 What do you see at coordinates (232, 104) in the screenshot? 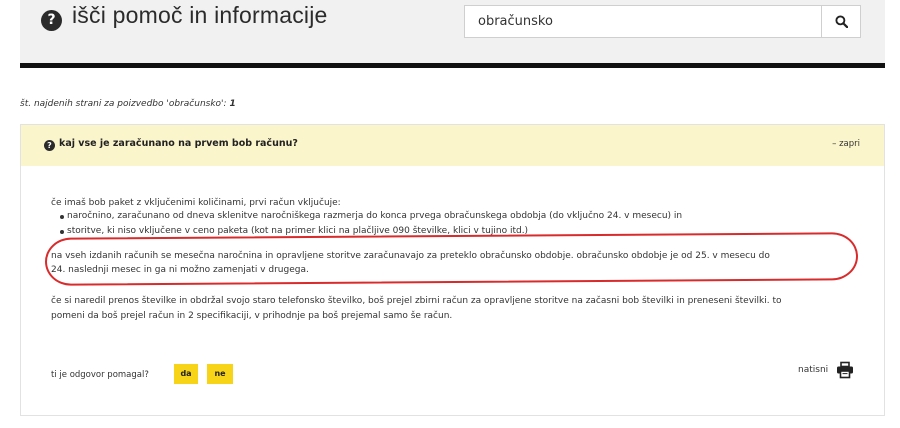
I see `results-count-value: 1` at bounding box center [232, 104].